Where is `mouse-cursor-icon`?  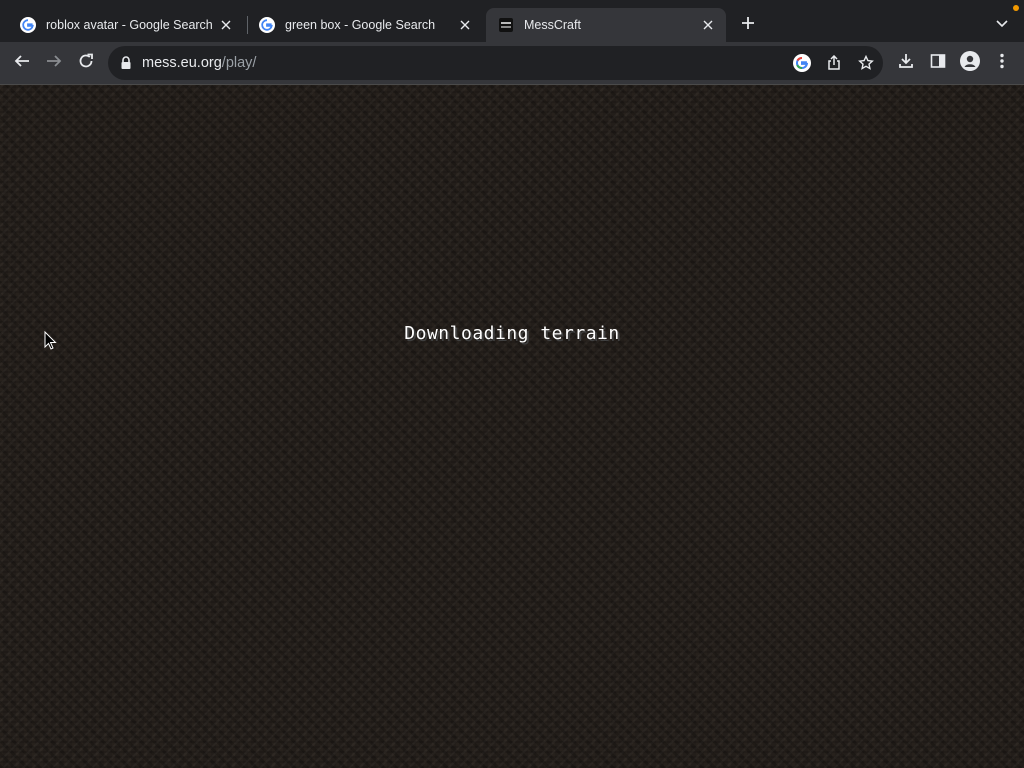
mouse-cursor-icon is located at coordinates (51, 340).